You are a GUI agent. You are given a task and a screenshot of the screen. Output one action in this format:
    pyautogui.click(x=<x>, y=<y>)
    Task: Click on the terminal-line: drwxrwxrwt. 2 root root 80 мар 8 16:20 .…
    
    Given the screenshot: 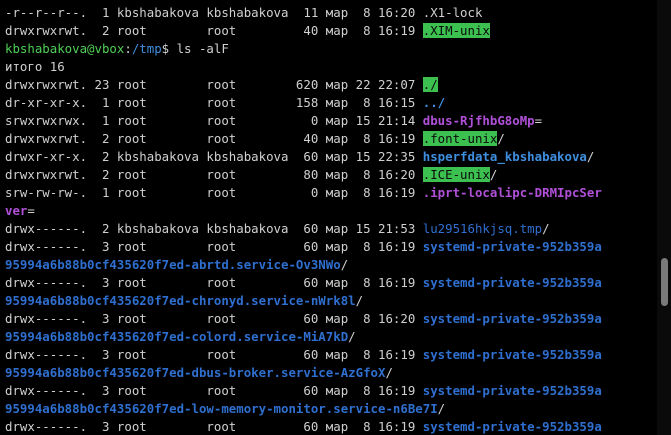 What is the action you would take?
    pyautogui.click(x=303, y=175)
    